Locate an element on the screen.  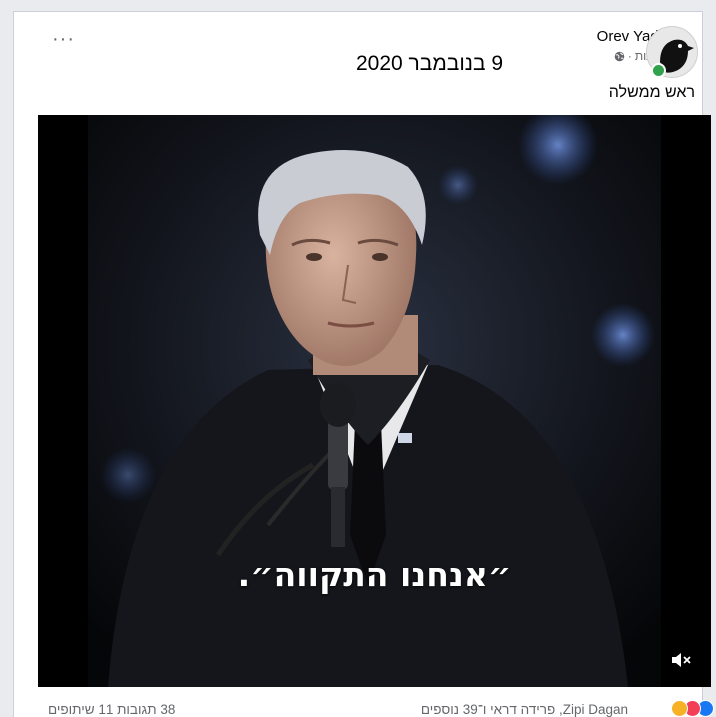
haha-reaction-icon is located at coordinates (679, 708).